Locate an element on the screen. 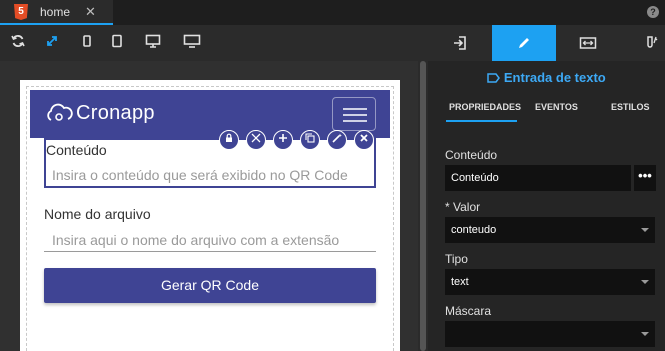  delete-icon is located at coordinates (364, 140).